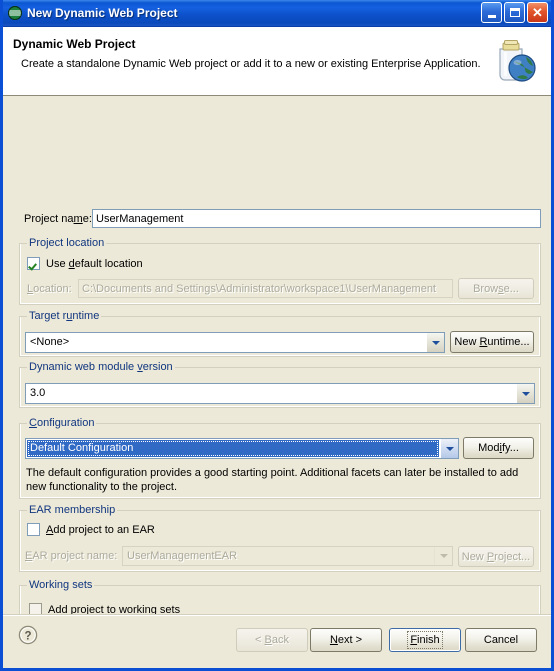 The image size is (554, 671). I want to click on location-label: Location:, so click(49, 289).